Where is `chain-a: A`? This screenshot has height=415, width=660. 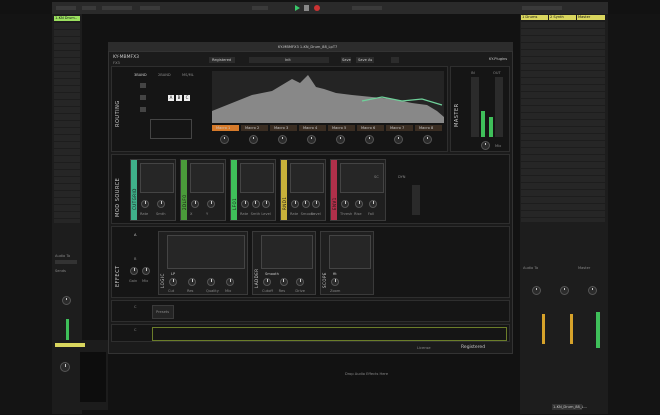 chain-a: A is located at coordinates (171, 98).